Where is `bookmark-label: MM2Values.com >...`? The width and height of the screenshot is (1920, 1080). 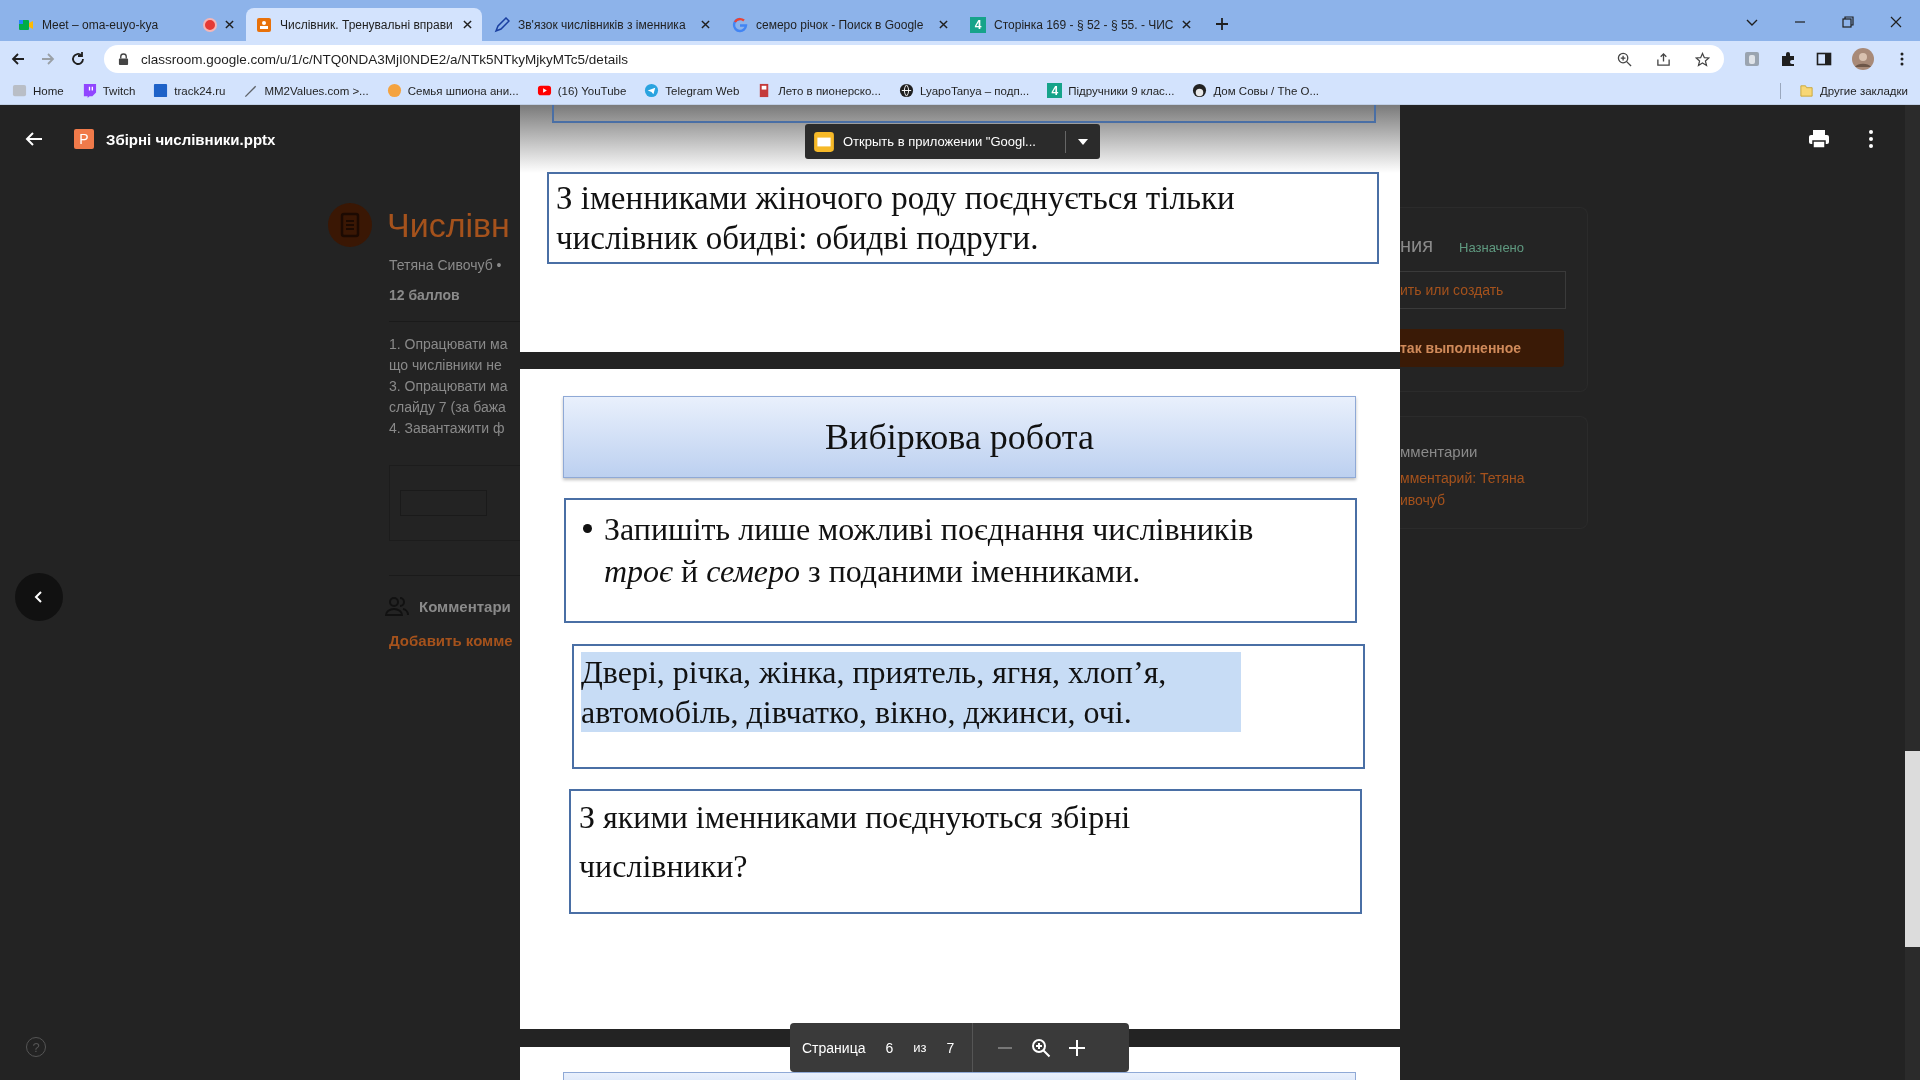
bookmark-label: MM2Values.com >... is located at coordinates (316, 90).